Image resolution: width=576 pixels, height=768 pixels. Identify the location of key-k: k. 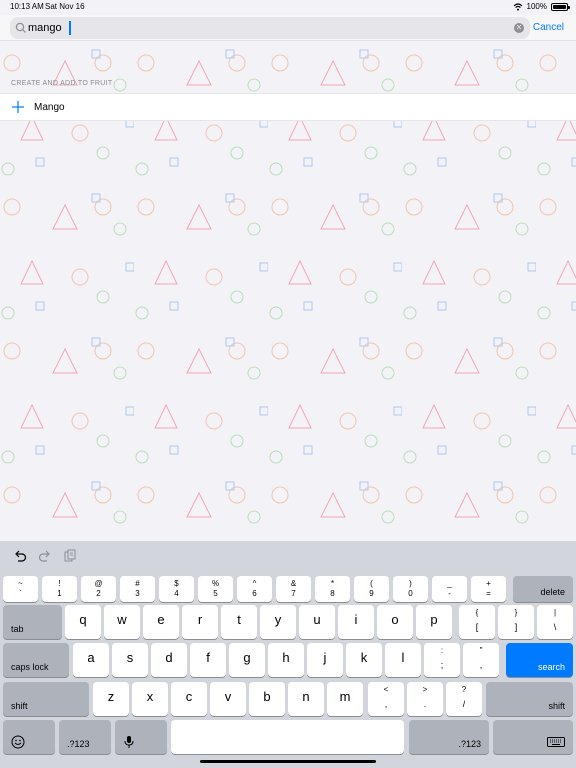
(364, 660).